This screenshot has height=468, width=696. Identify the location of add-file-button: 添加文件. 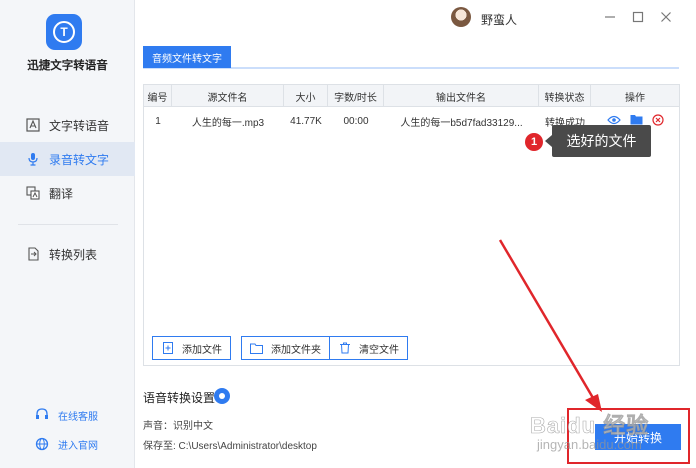
(191, 348).